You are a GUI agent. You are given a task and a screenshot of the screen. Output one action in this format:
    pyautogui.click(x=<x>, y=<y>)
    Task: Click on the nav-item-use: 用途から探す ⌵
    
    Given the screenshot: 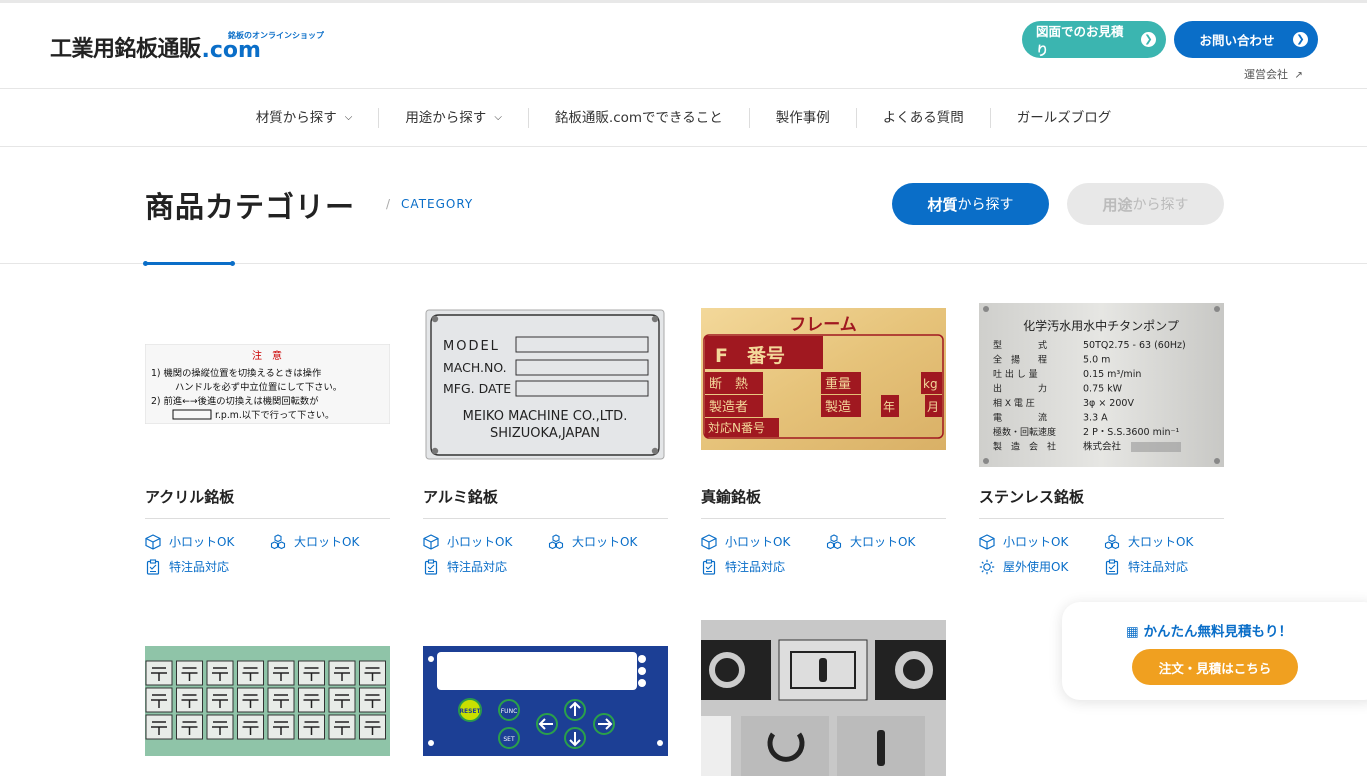 What is the action you would take?
    pyautogui.click(x=453, y=118)
    